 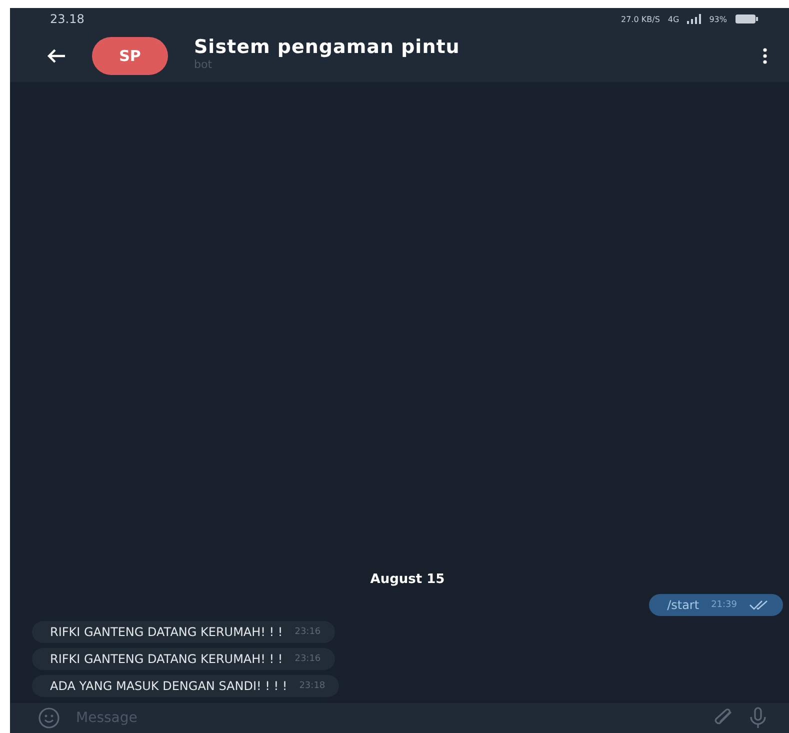 What do you see at coordinates (169, 686) in the screenshot?
I see `message-text: ADA YANG MASUK DENGAN SANDI! ! ! !` at bounding box center [169, 686].